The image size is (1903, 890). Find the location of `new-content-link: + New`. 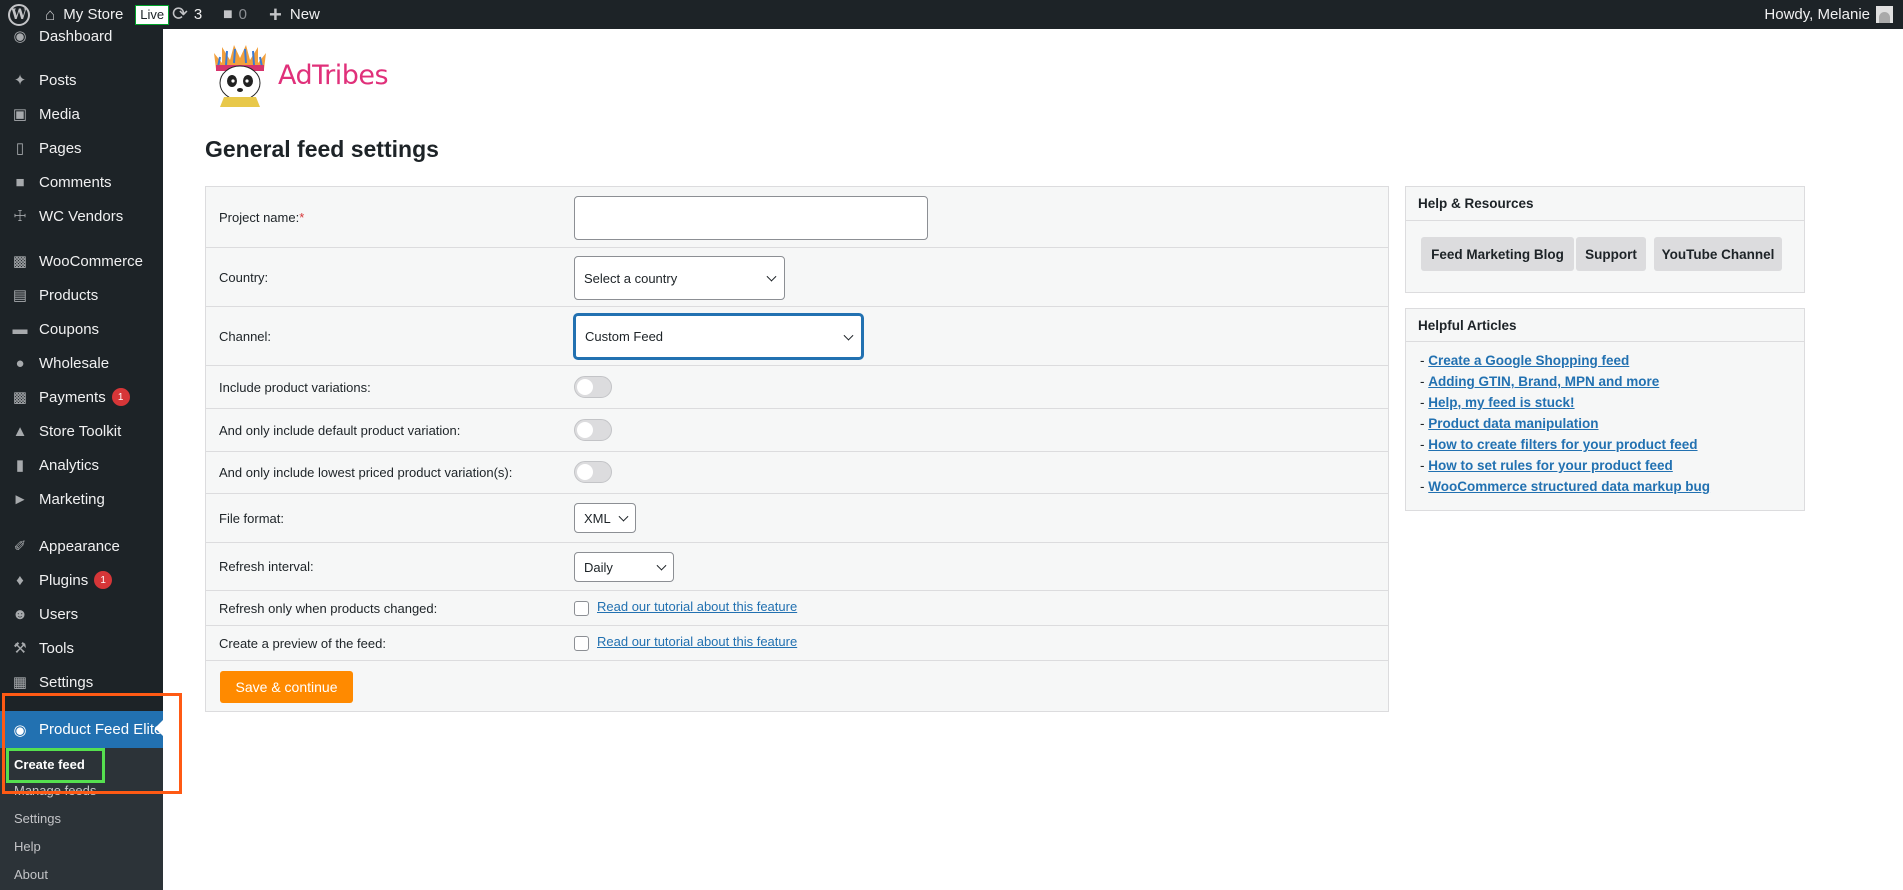

new-content-link: + New is located at coordinates (294, 14).